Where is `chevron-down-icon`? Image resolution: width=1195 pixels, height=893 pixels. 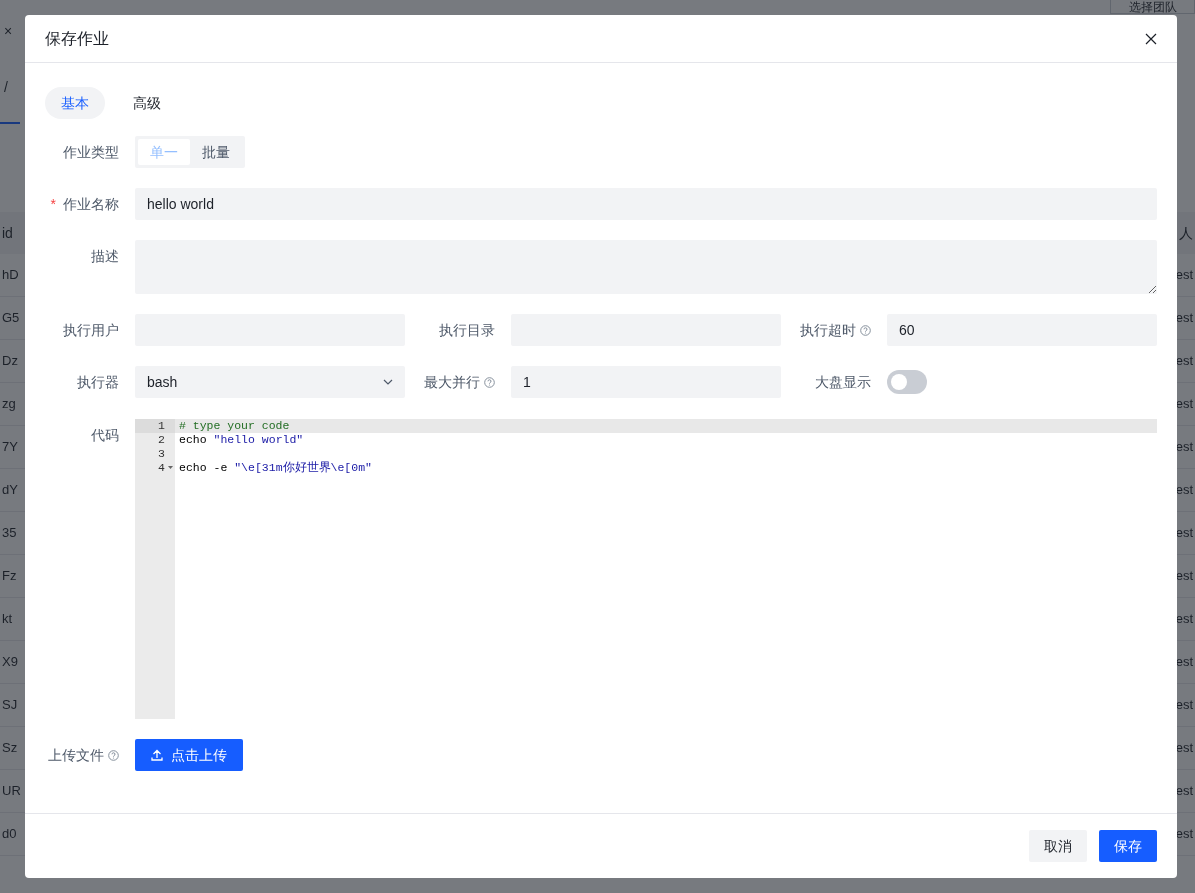
chevron-down-icon is located at coordinates (388, 382).